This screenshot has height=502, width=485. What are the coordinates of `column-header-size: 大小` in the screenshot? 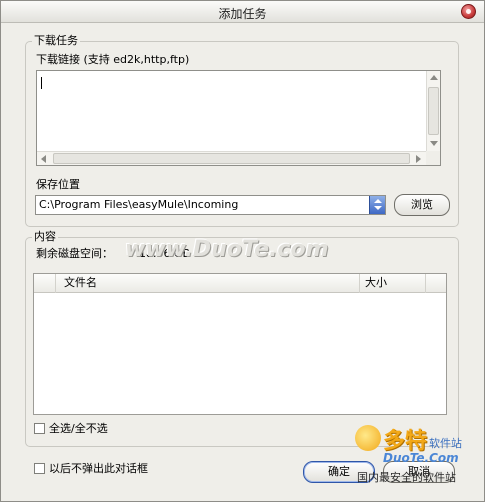 It's located at (393, 283).